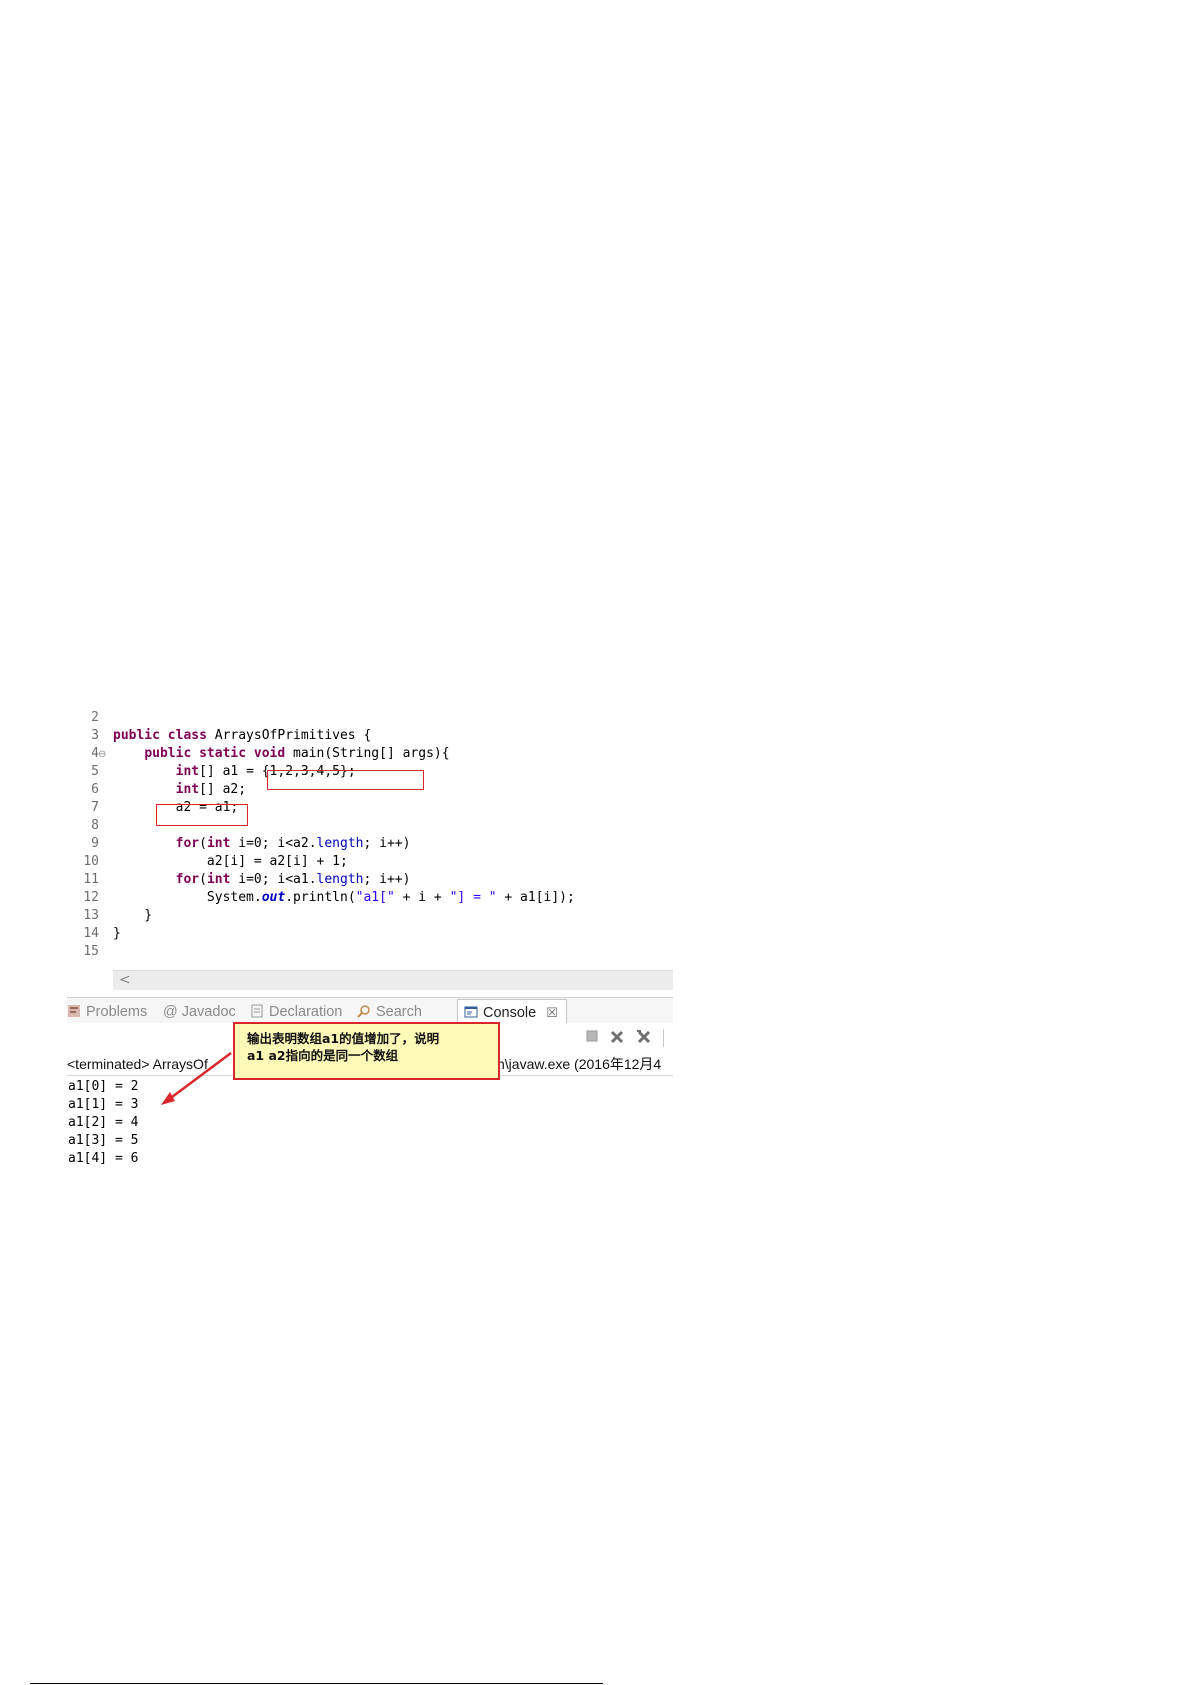  I want to click on line-number: 5, so click(95, 771).